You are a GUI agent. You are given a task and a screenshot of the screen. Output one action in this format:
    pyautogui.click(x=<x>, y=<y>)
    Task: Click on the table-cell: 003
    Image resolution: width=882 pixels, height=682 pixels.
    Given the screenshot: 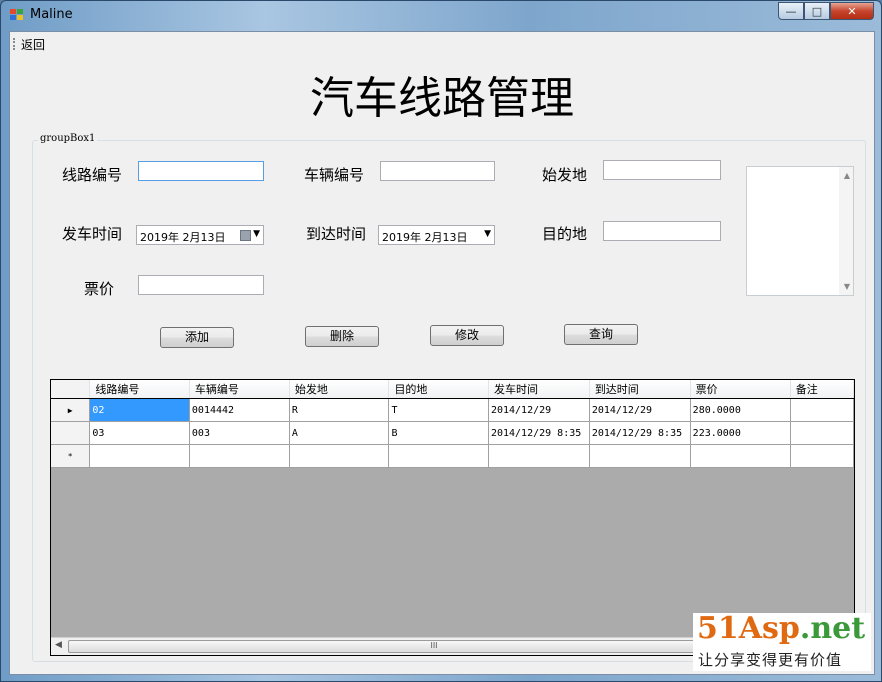 What is the action you would take?
    pyautogui.click(x=239, y=433)
    